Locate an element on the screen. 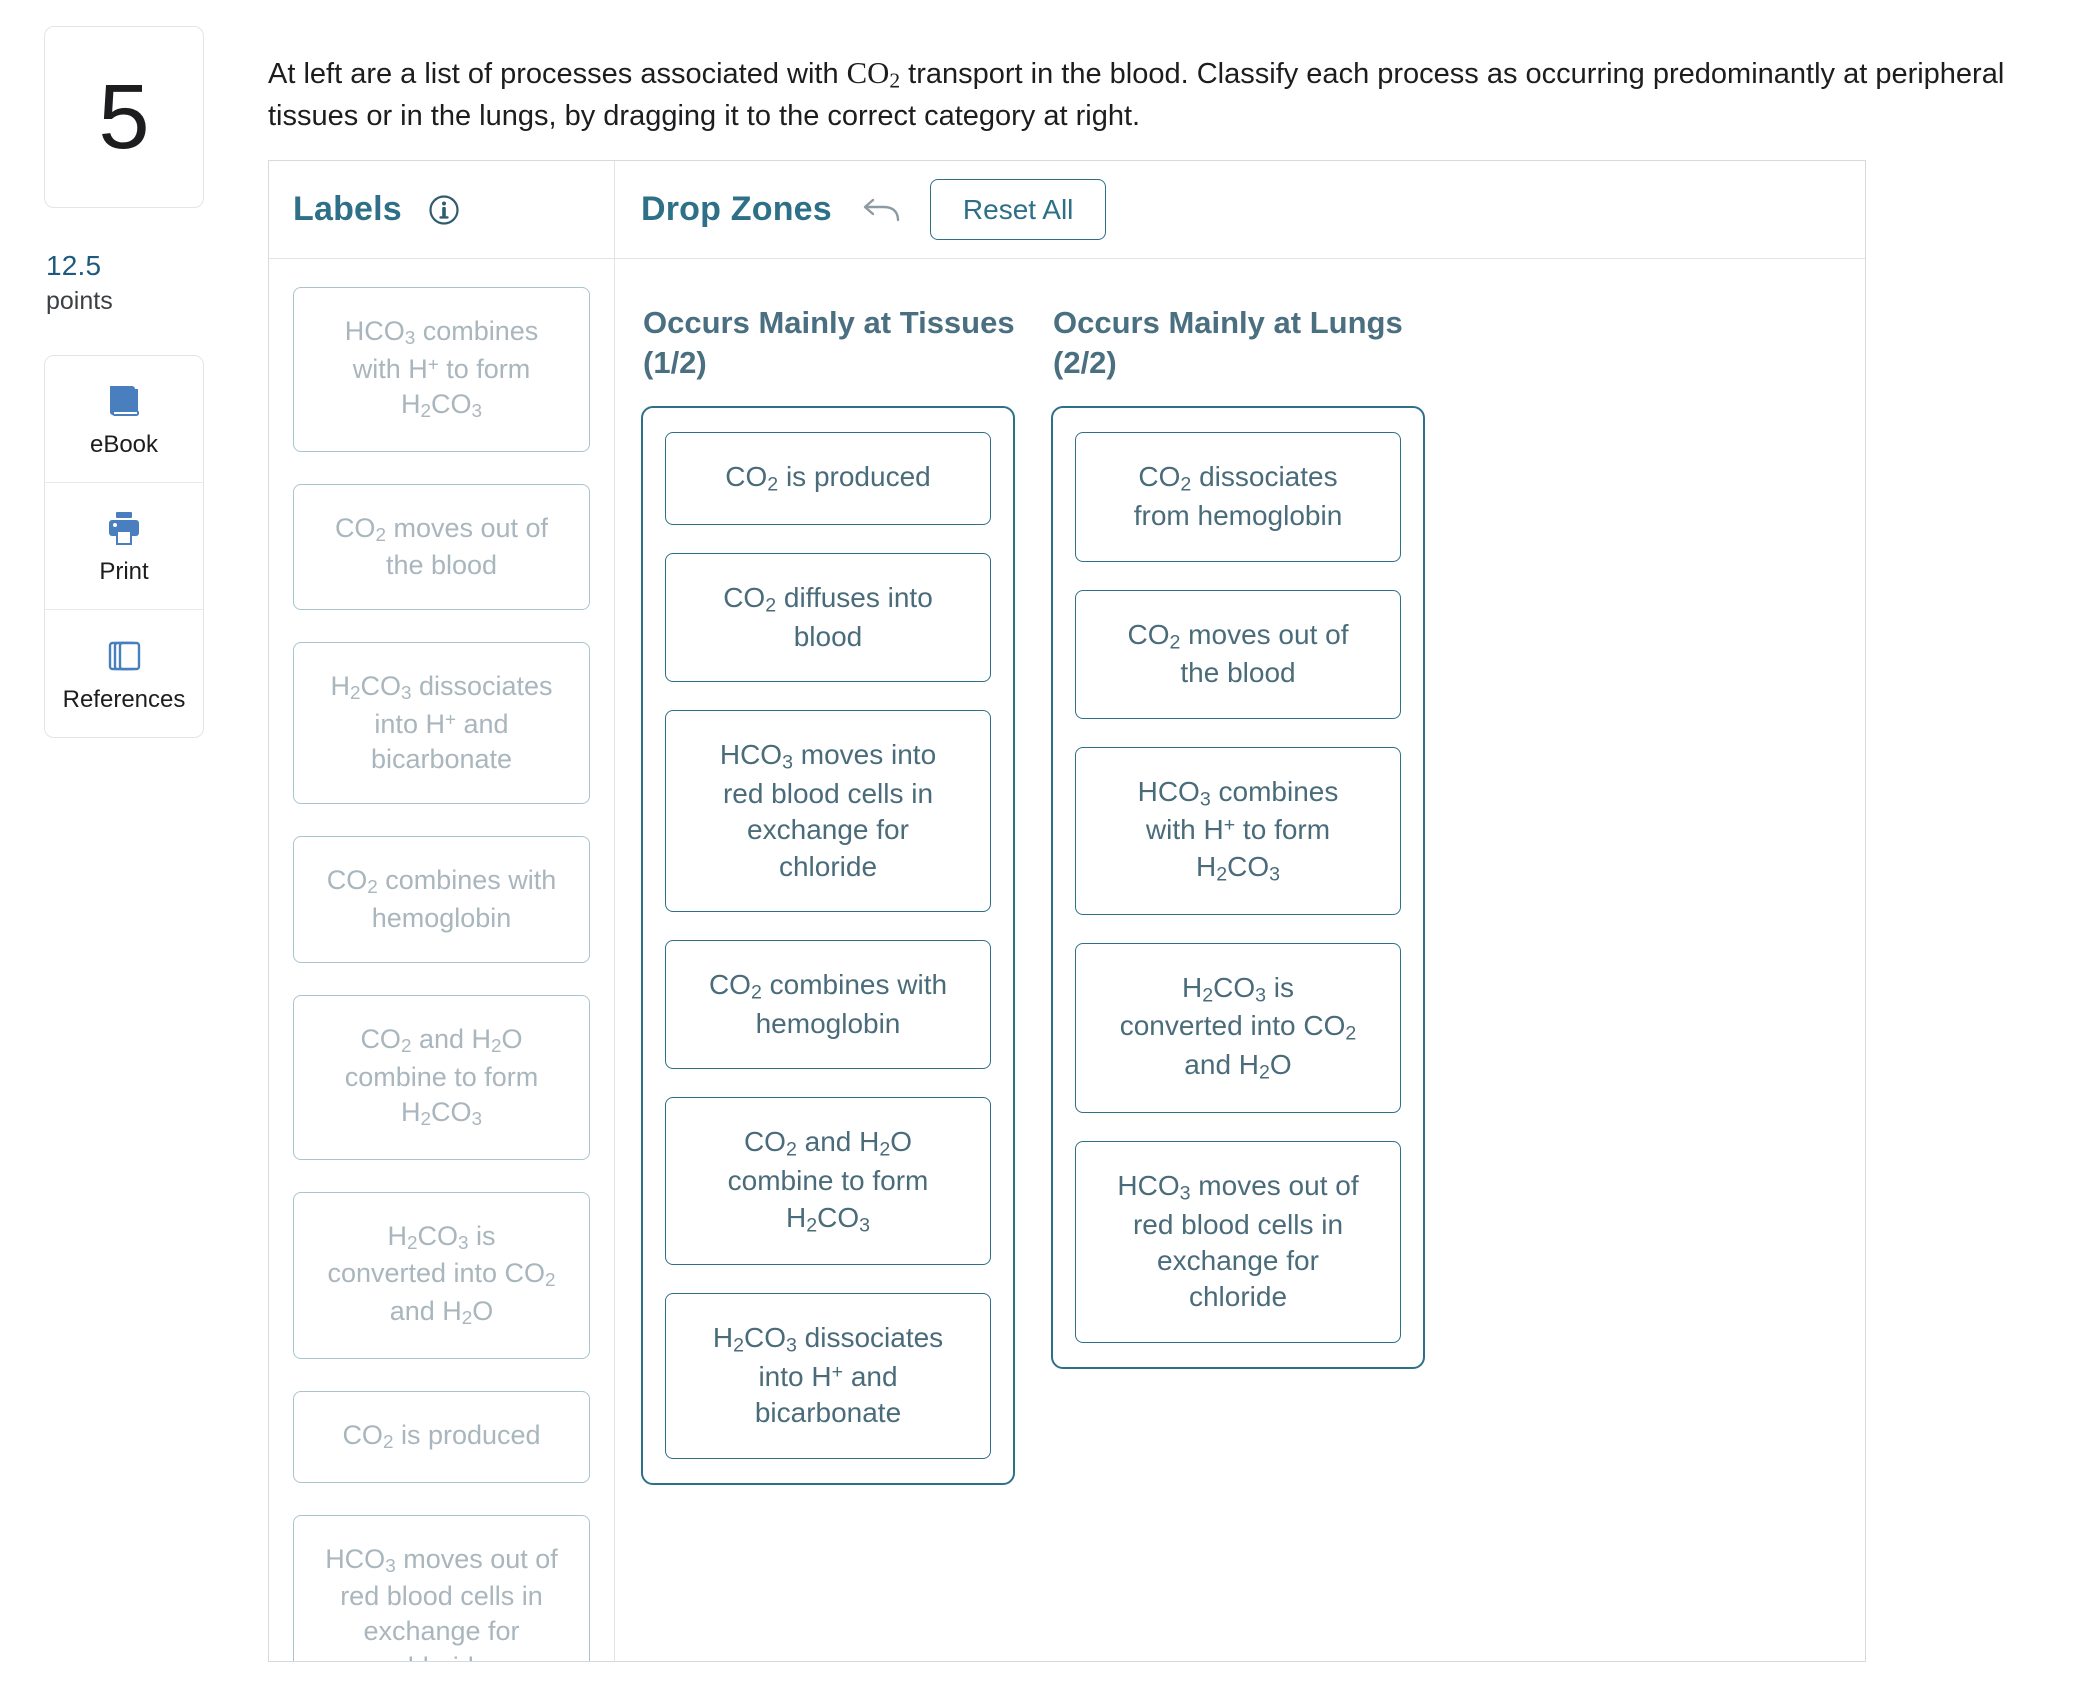 Image resolution: width=2098 pixels, height=1706 pixels. tool-list: eBook Print References is located at coordinates (124, 547).